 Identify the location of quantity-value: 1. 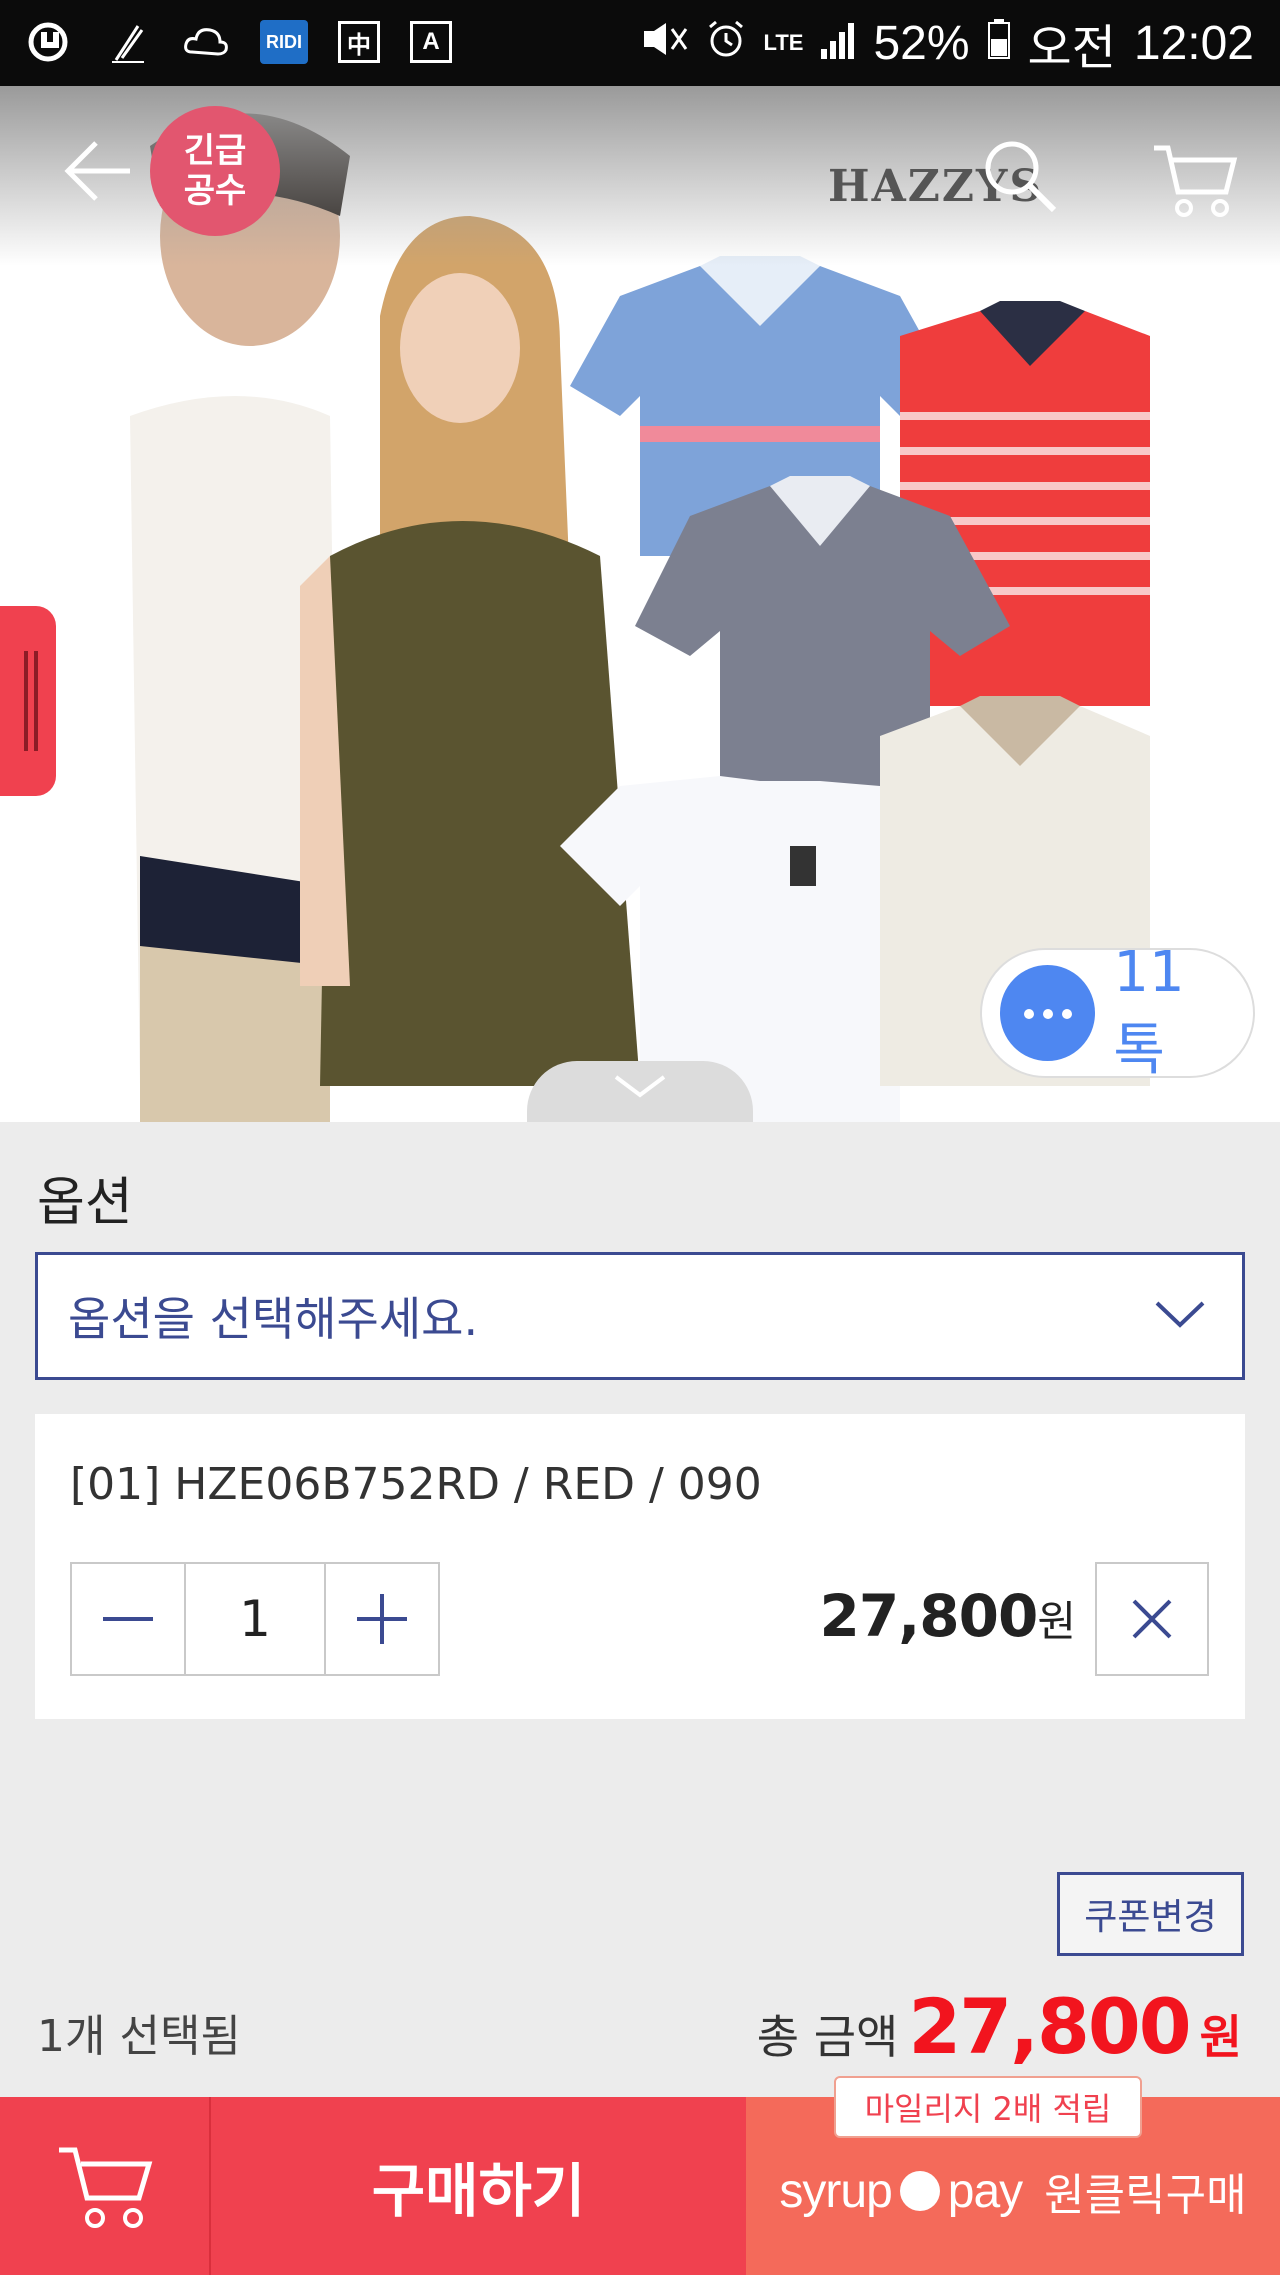
(255, 1619).